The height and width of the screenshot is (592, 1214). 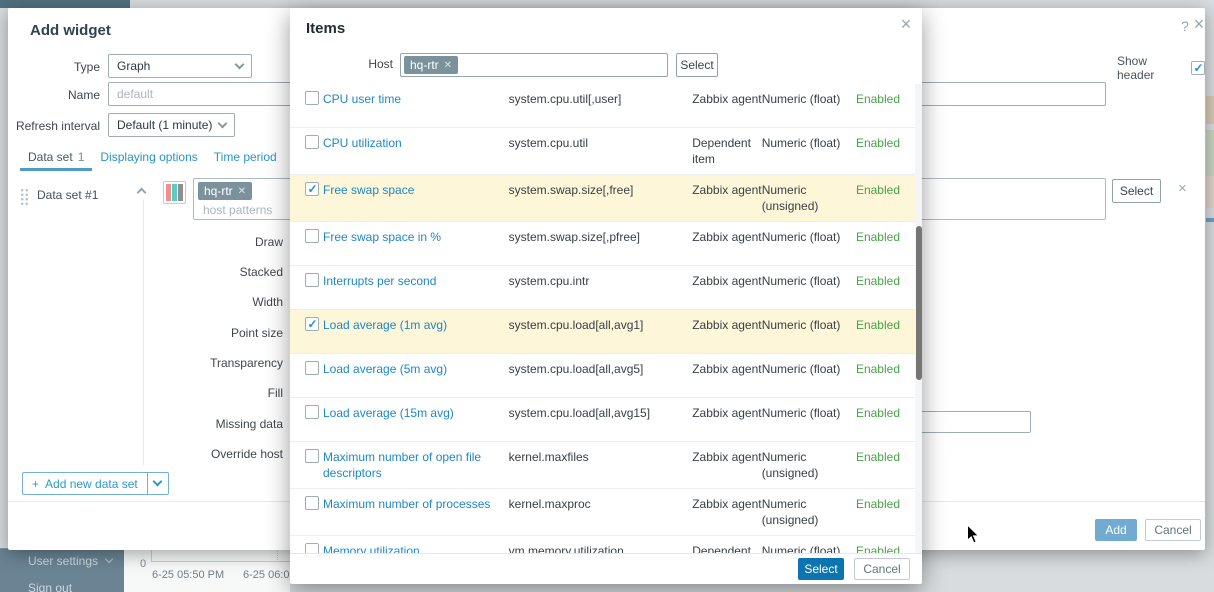 What do you see at coordinates (973, 535) in the screenshot?
I see `mouse-cursor` at bounding box center [973, 535].